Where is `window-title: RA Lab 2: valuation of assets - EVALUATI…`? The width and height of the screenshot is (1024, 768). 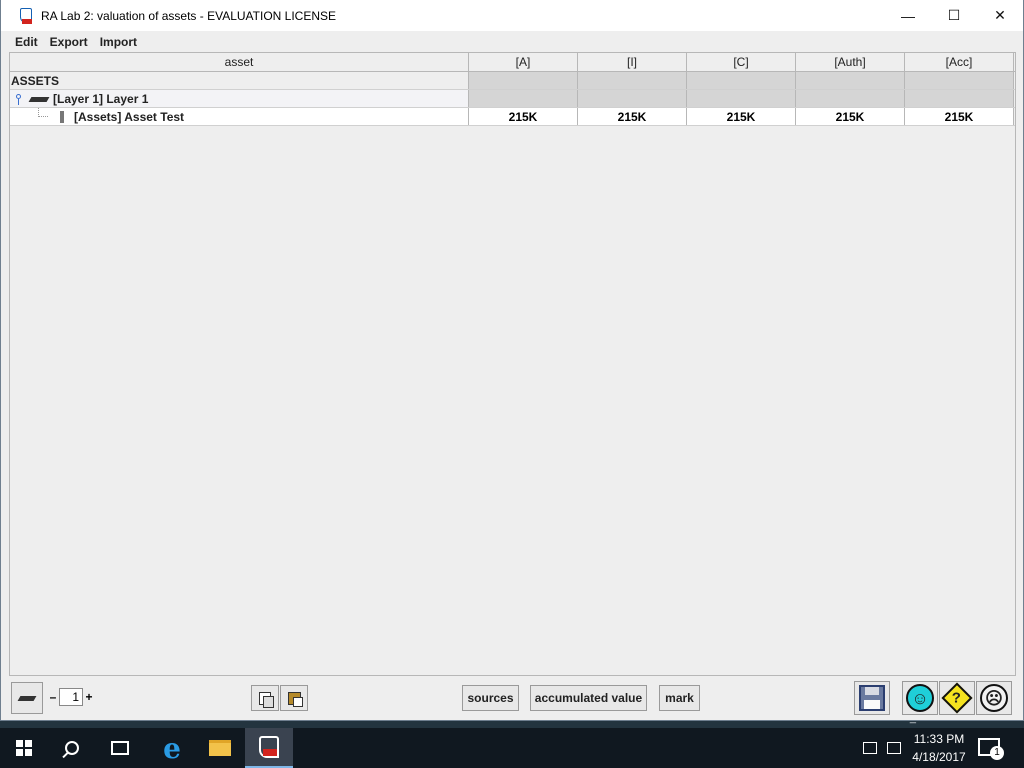 window-title: RA Lab 2: valuation of assets - EVALUATI… is located at coordinates (189, 15).